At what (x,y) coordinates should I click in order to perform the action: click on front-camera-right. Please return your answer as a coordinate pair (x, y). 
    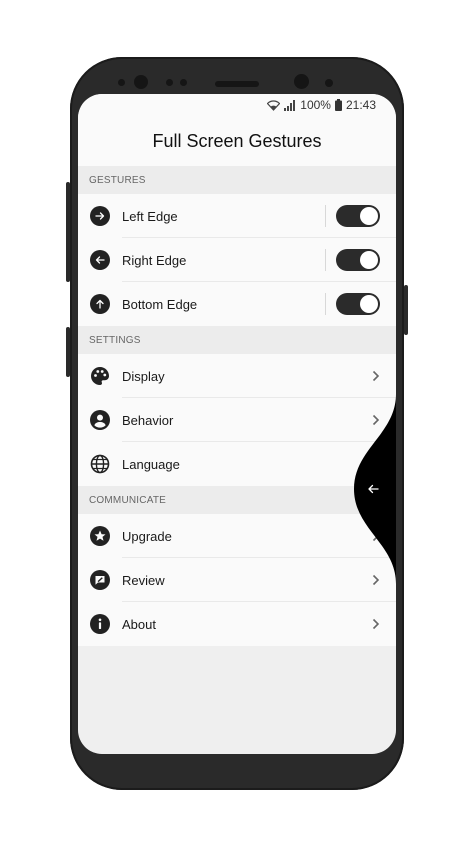
    Looking at the image, I should click on (301, 81).